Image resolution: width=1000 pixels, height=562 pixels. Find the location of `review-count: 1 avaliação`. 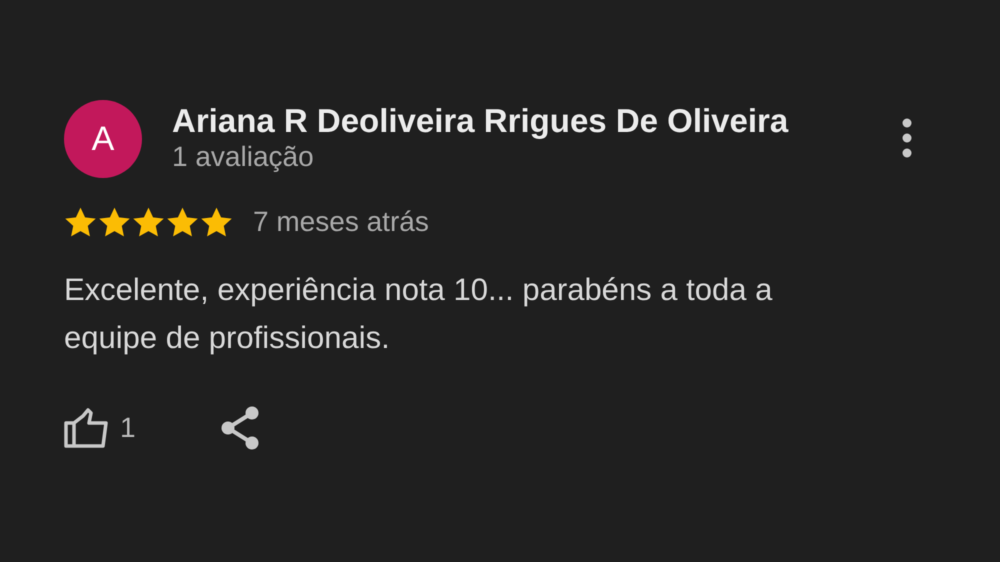

review-count: 1 avaliação is located at coordinates (243, 157).